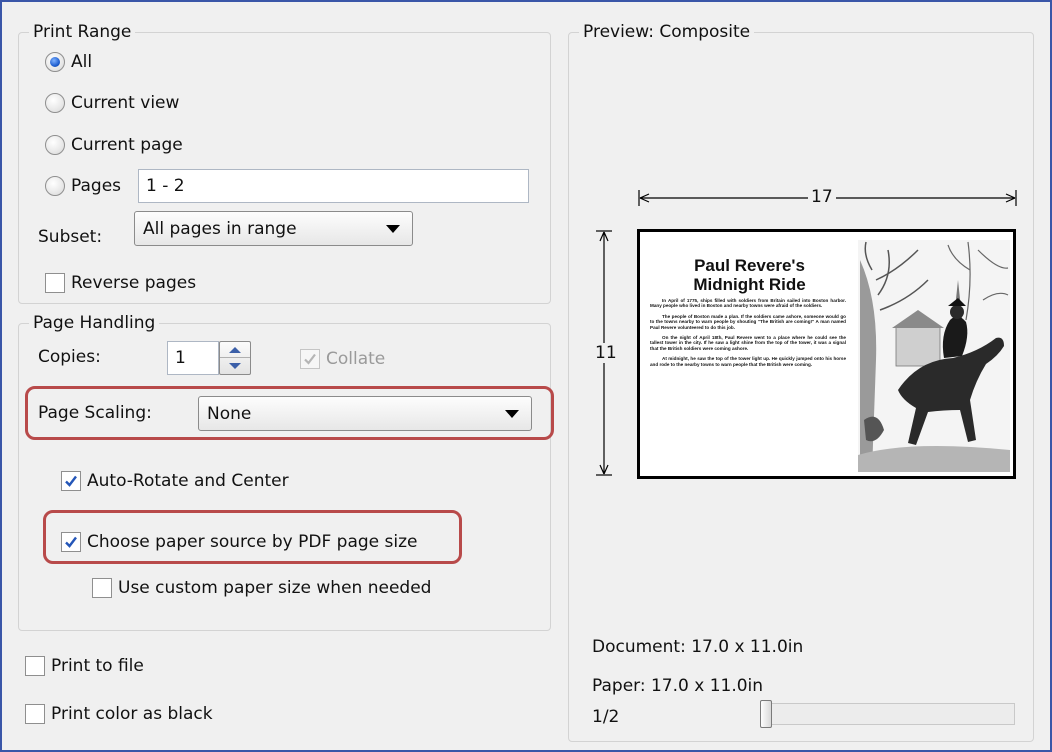  What do you see at coordinates (96, 186) in the screenshot?
I see `radio-pages-label: Pages` at bounding box center [96, 186].